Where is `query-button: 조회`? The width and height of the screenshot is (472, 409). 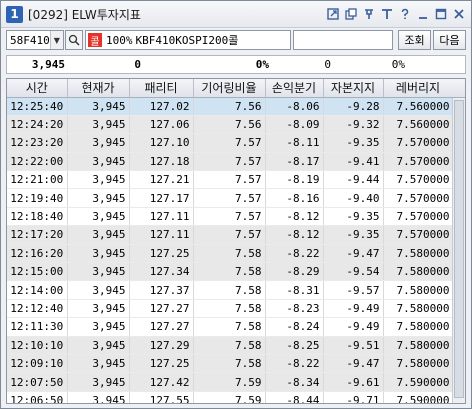 query-button: 조회 is located at coordinates (414, 40).